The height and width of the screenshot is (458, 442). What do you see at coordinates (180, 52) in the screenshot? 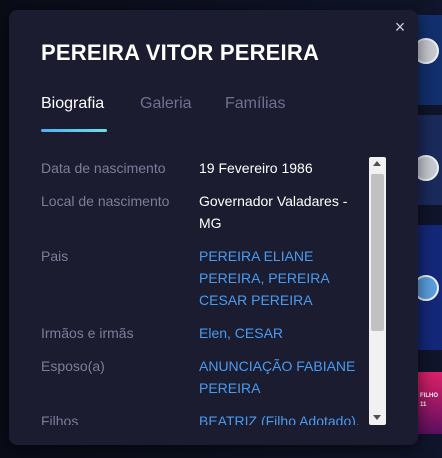
I see `person-name-title: PEREIRA VITOR PEREIRA` at bounding box center [180, 52].